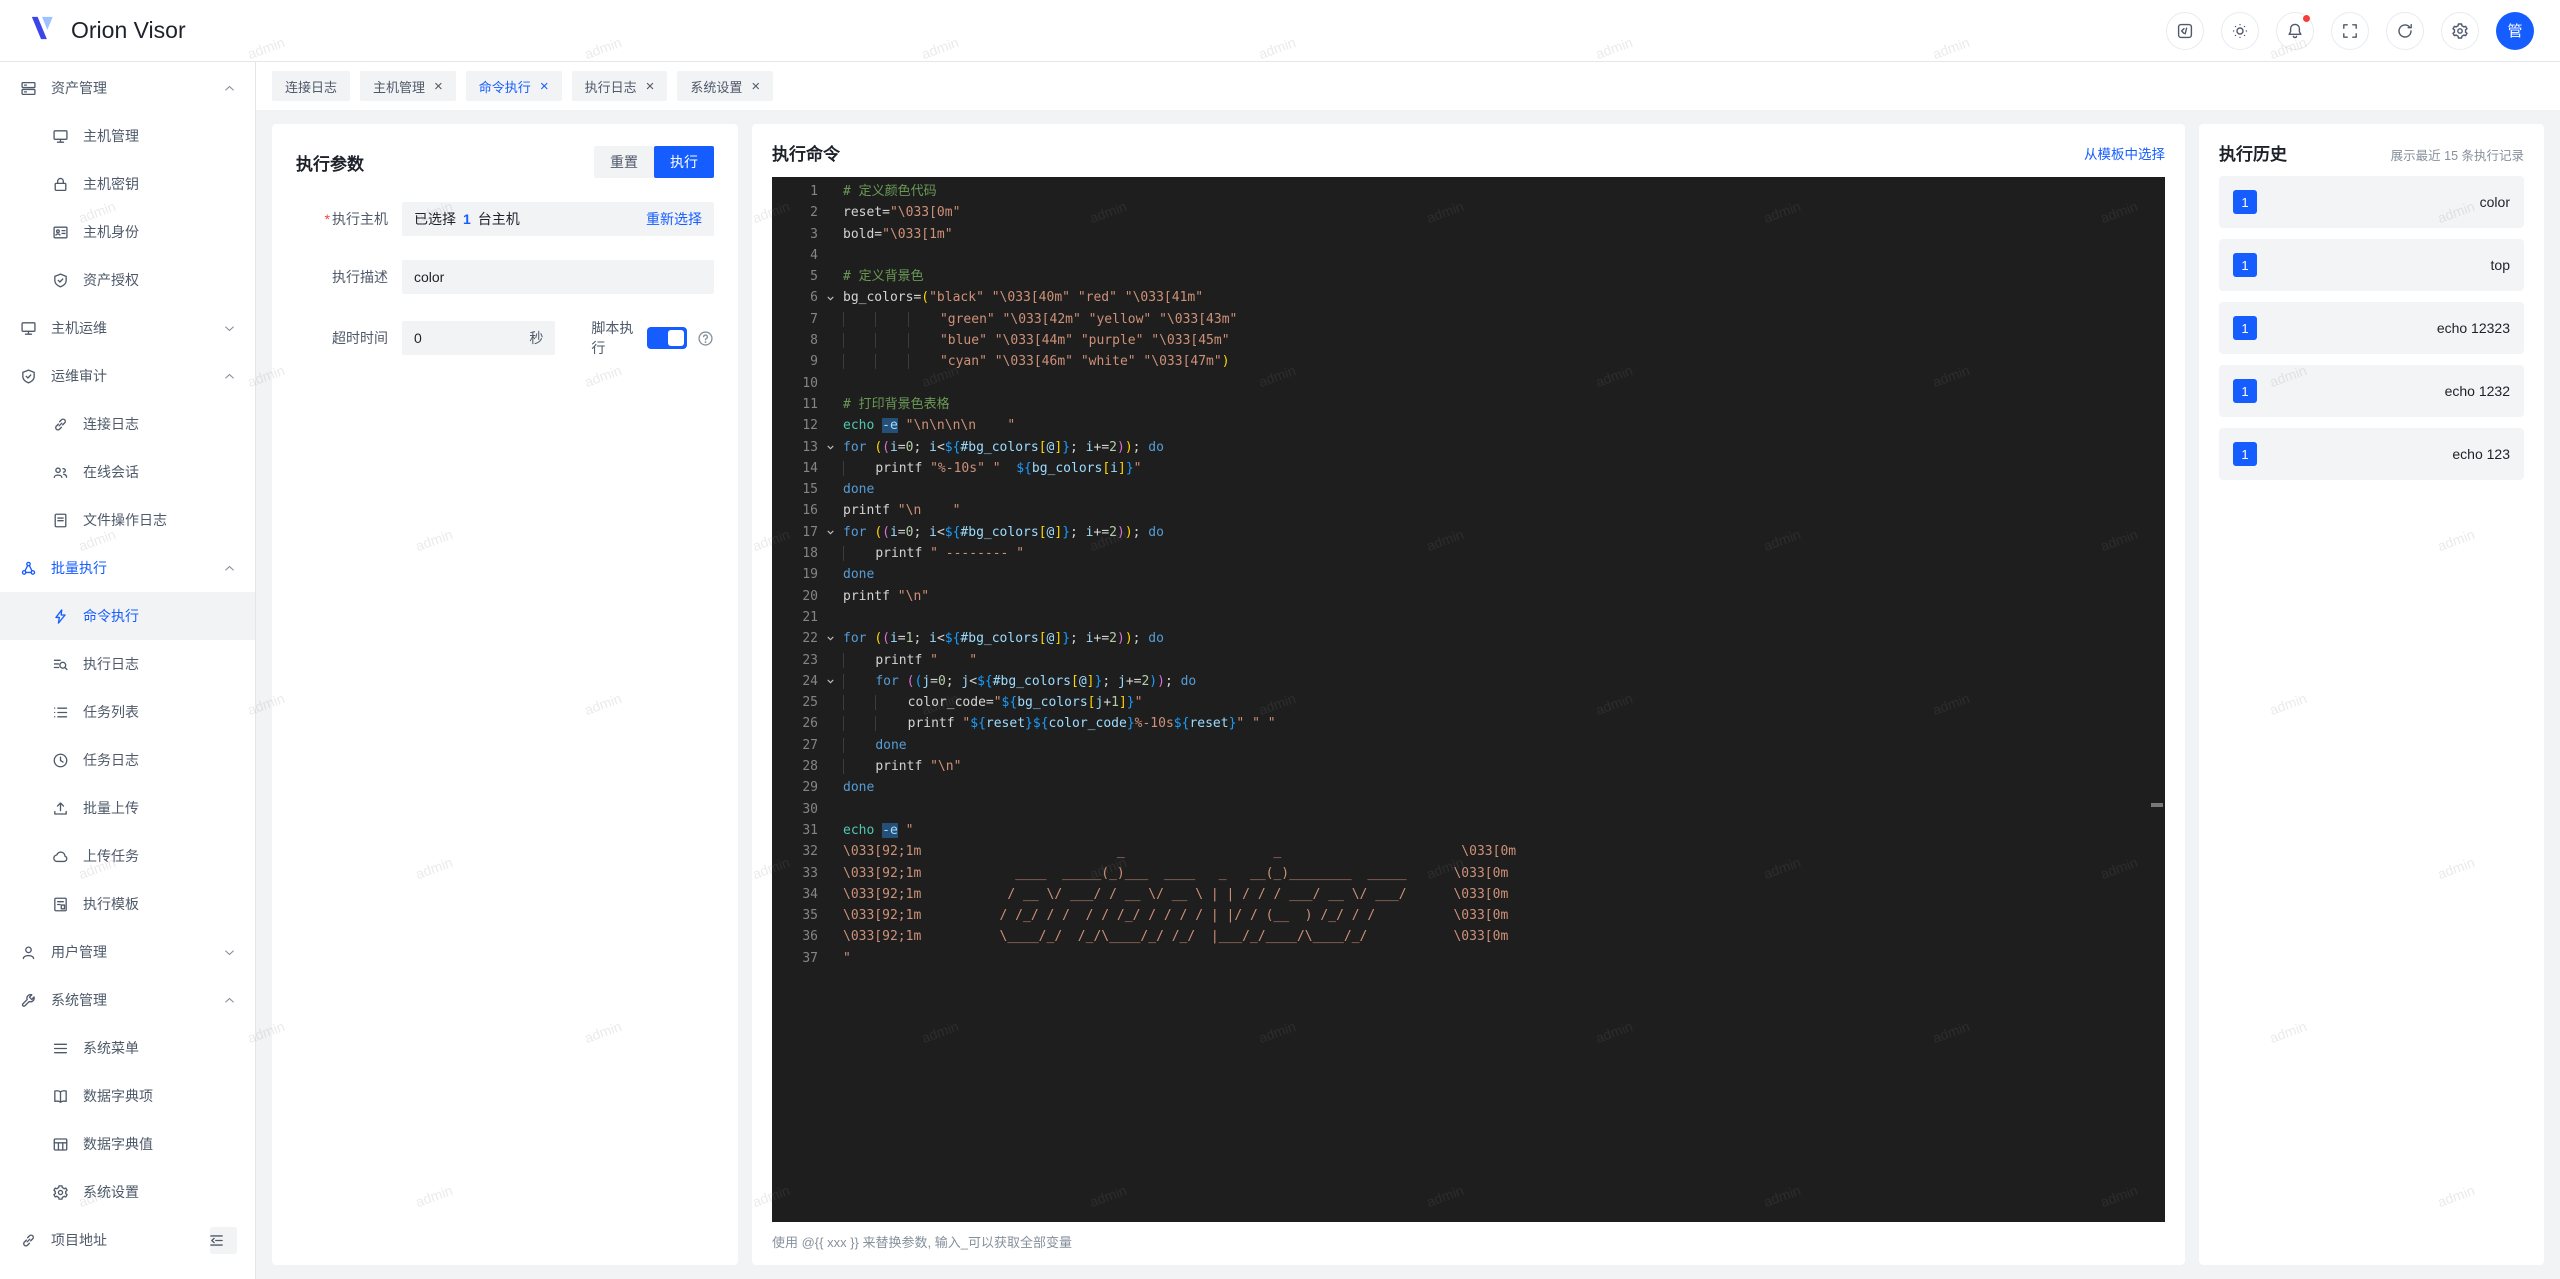  What do you see at coordinates (2371, 328) in the screenshot?
I see `history-item: 1 echo 12323` at bounding box center [2371, 328].